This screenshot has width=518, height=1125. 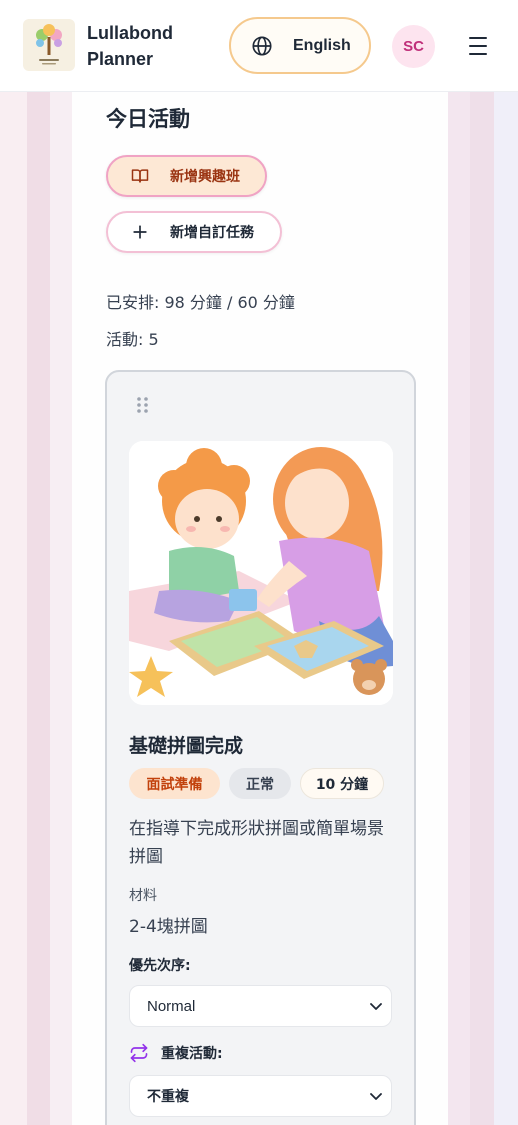 What do you see at coordinates (148, 119) in the screenshot?
I see `section-title: 今日活動` at bounding box center [148, 119].